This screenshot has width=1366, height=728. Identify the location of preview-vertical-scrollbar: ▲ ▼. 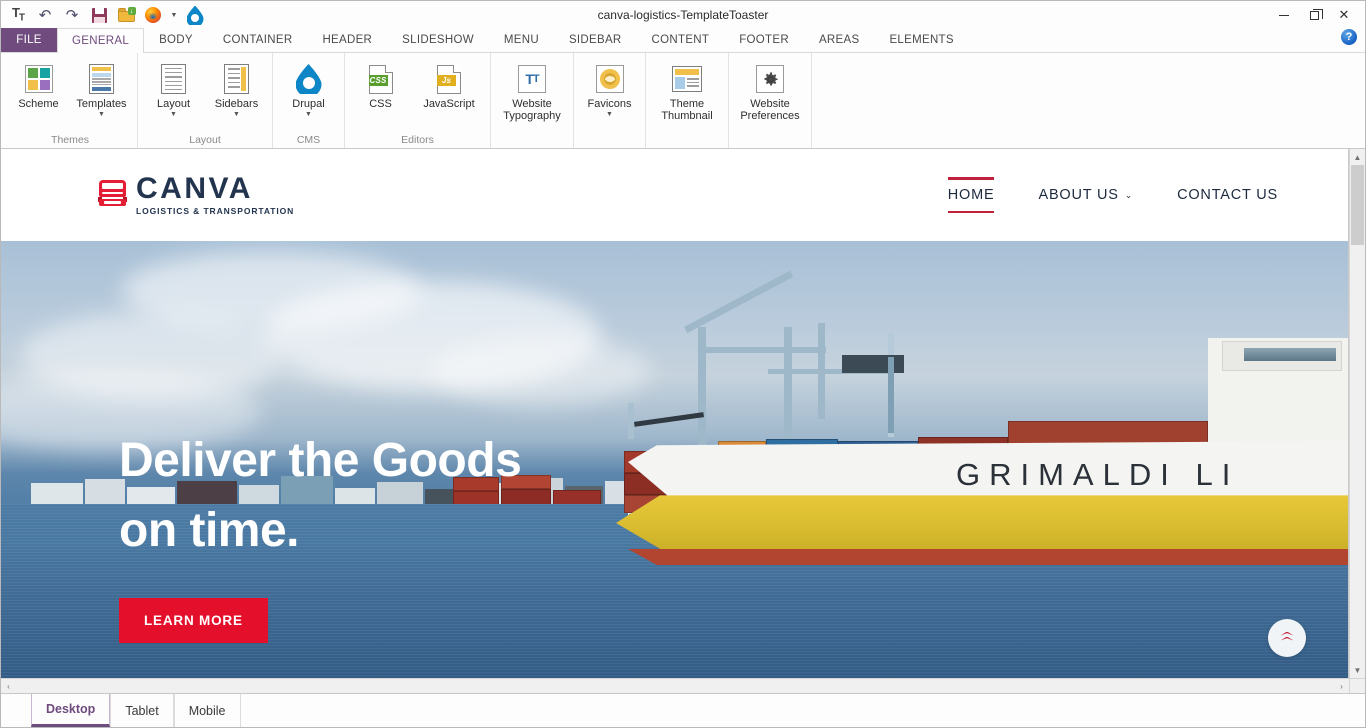
(1357, 413).